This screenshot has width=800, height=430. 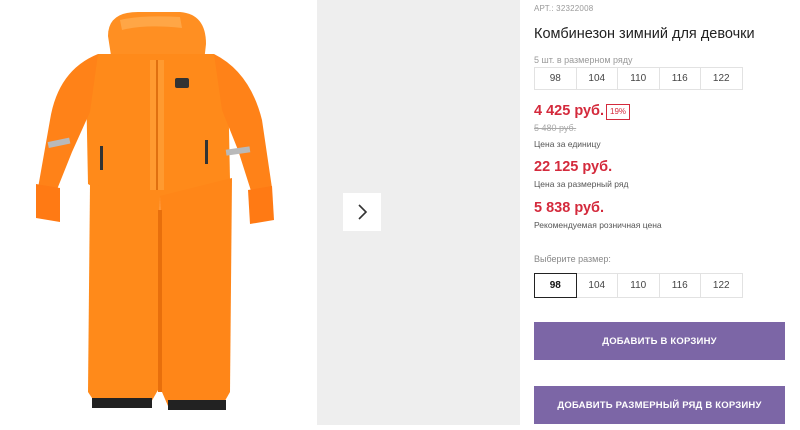 I want to click on pack-price-caption: Цена за размерный ряд, so click(x=581, y=184).